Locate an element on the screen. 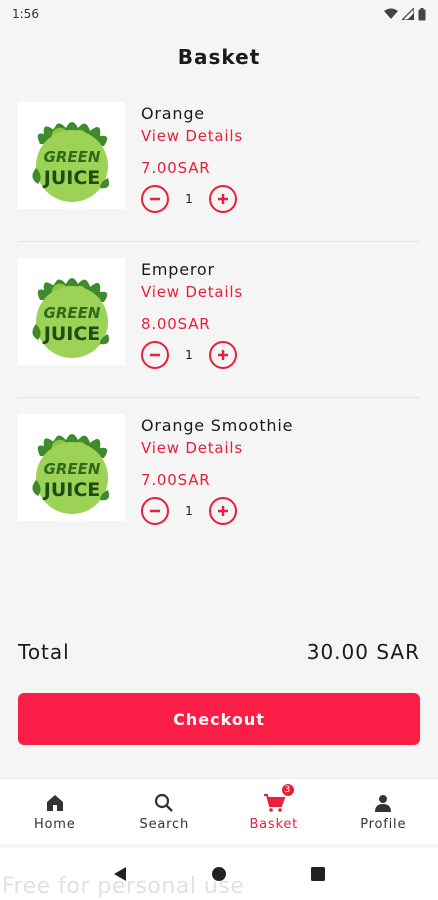 The width and height of the screenshot is (438, 900). cart-badge: 3 is located at coordinates (287, 790).